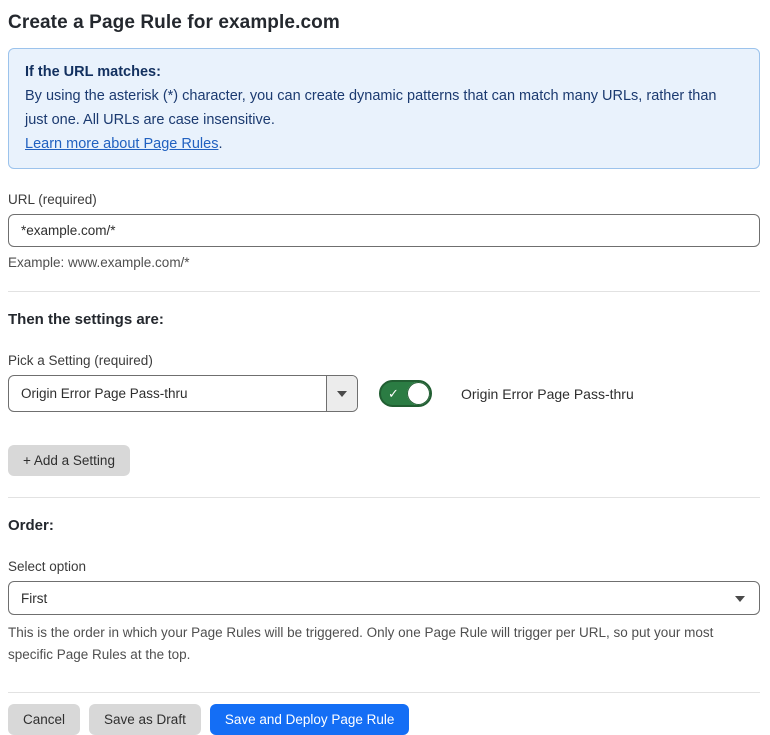  What do you see at coordinates (47, 566) in the screenshot?
I see `order-select-label: Select option` at bounding box center [47, 566].